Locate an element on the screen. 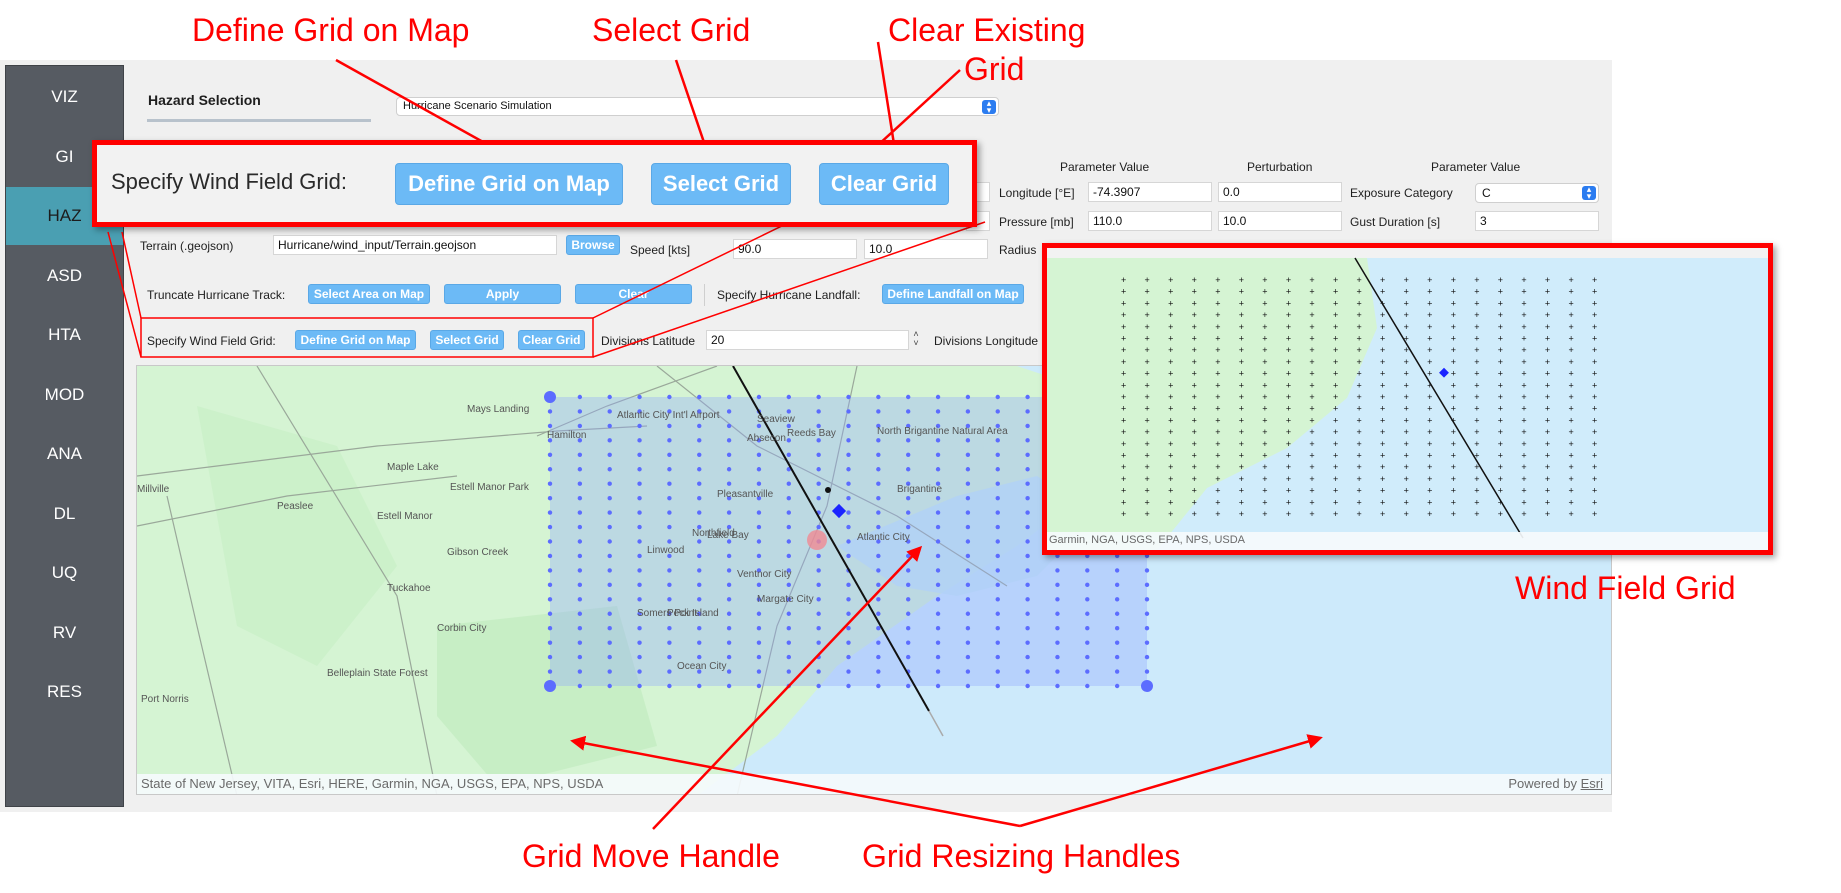 The height and width of the screenshot is (893, 1841). sidebar-item-uq: UQ is located at coordinates (64, 573).